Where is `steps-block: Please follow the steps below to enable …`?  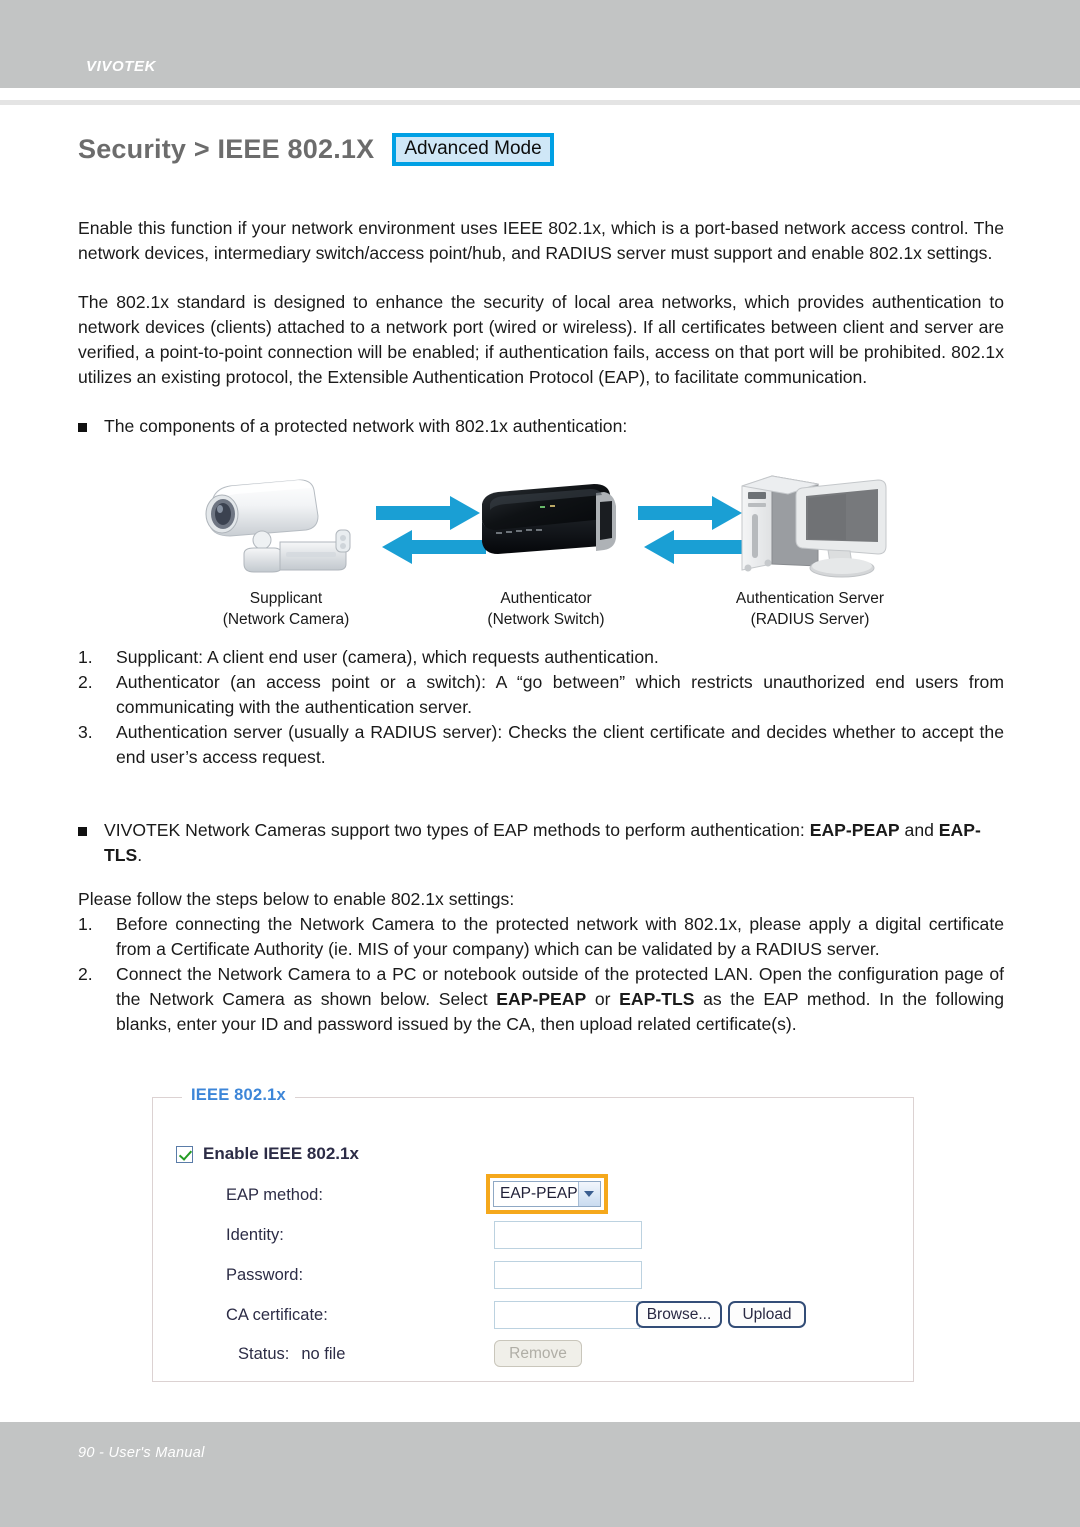 steps-block: Please follow the steps below to enable … is located at coordinates (541, 962).